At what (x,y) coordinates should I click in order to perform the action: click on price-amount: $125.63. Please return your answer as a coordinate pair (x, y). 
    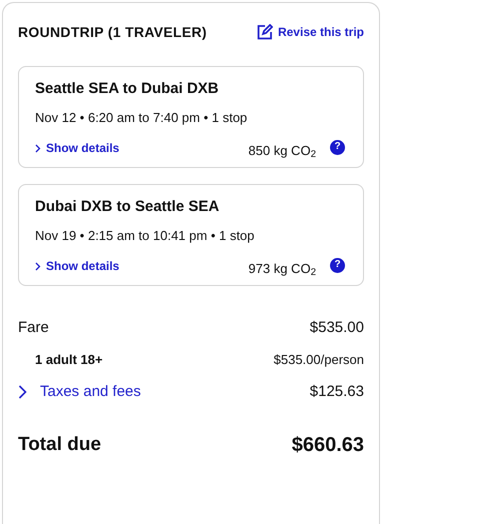
    Looking at the image, I should click on (337, 392).